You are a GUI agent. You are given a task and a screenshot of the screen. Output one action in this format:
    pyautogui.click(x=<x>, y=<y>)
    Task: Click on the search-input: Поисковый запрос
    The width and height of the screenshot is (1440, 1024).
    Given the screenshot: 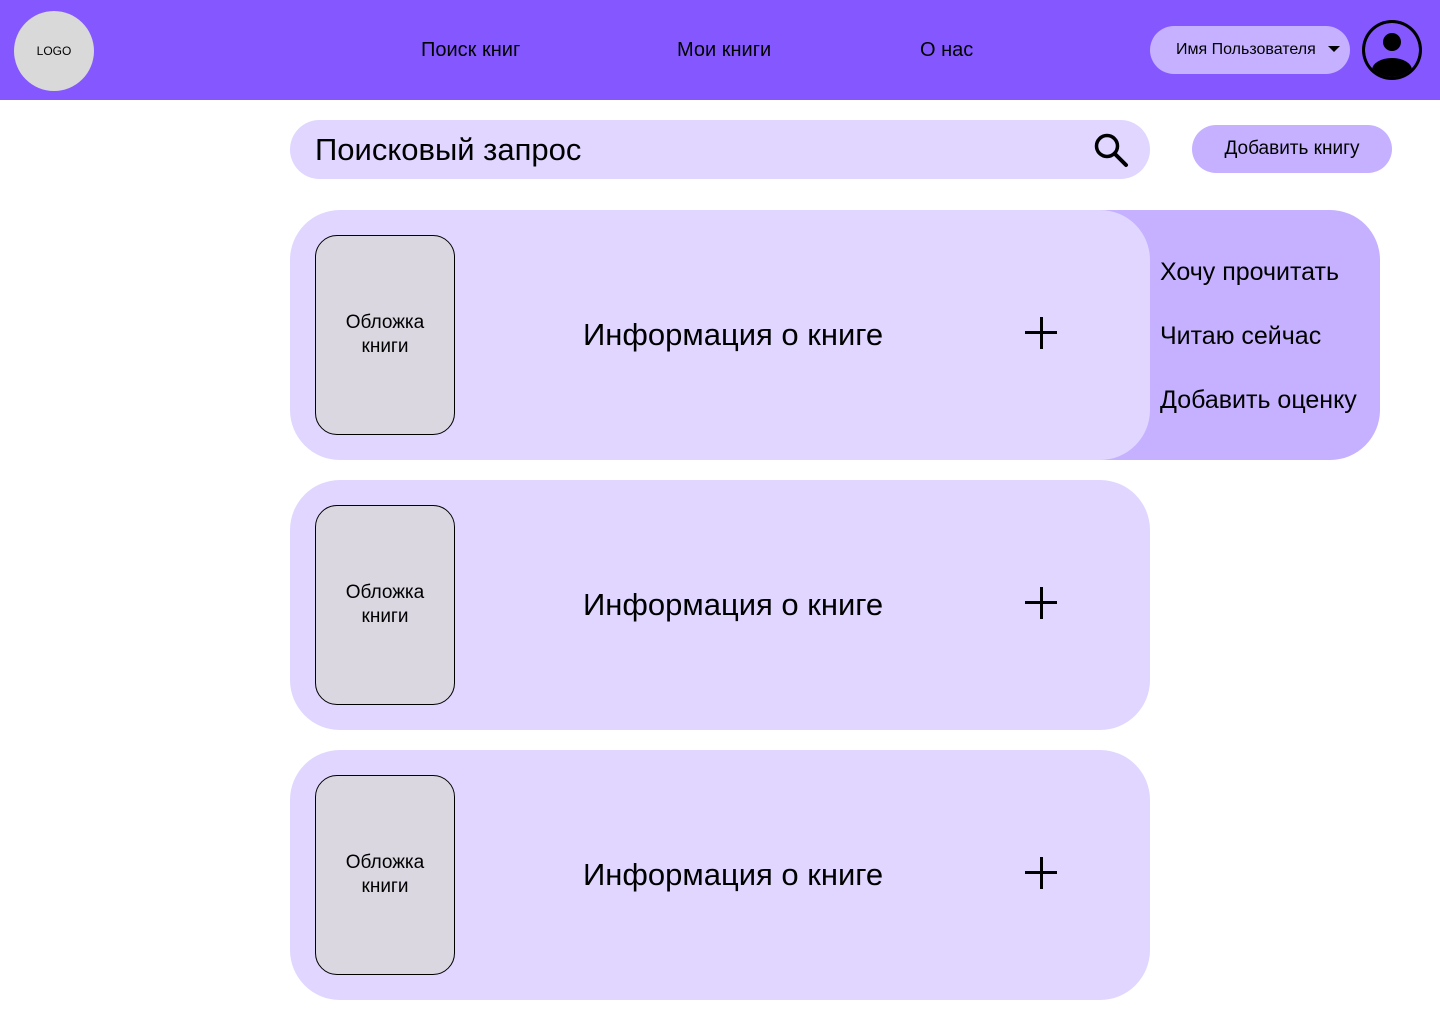 What is the action you would take?
    pyautogui.click(x=720, y=149)
    